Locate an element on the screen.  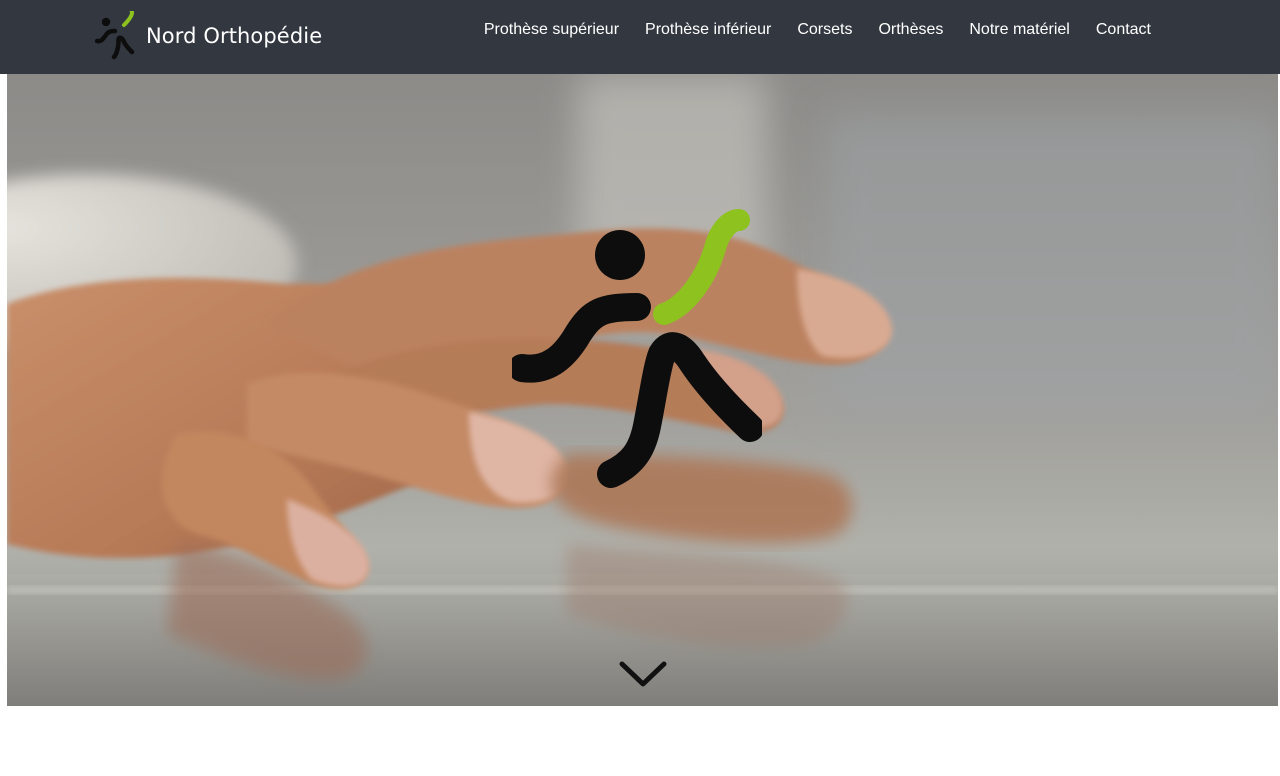
nav-item-corsets: Corsets is located at coordinates (824, 30).